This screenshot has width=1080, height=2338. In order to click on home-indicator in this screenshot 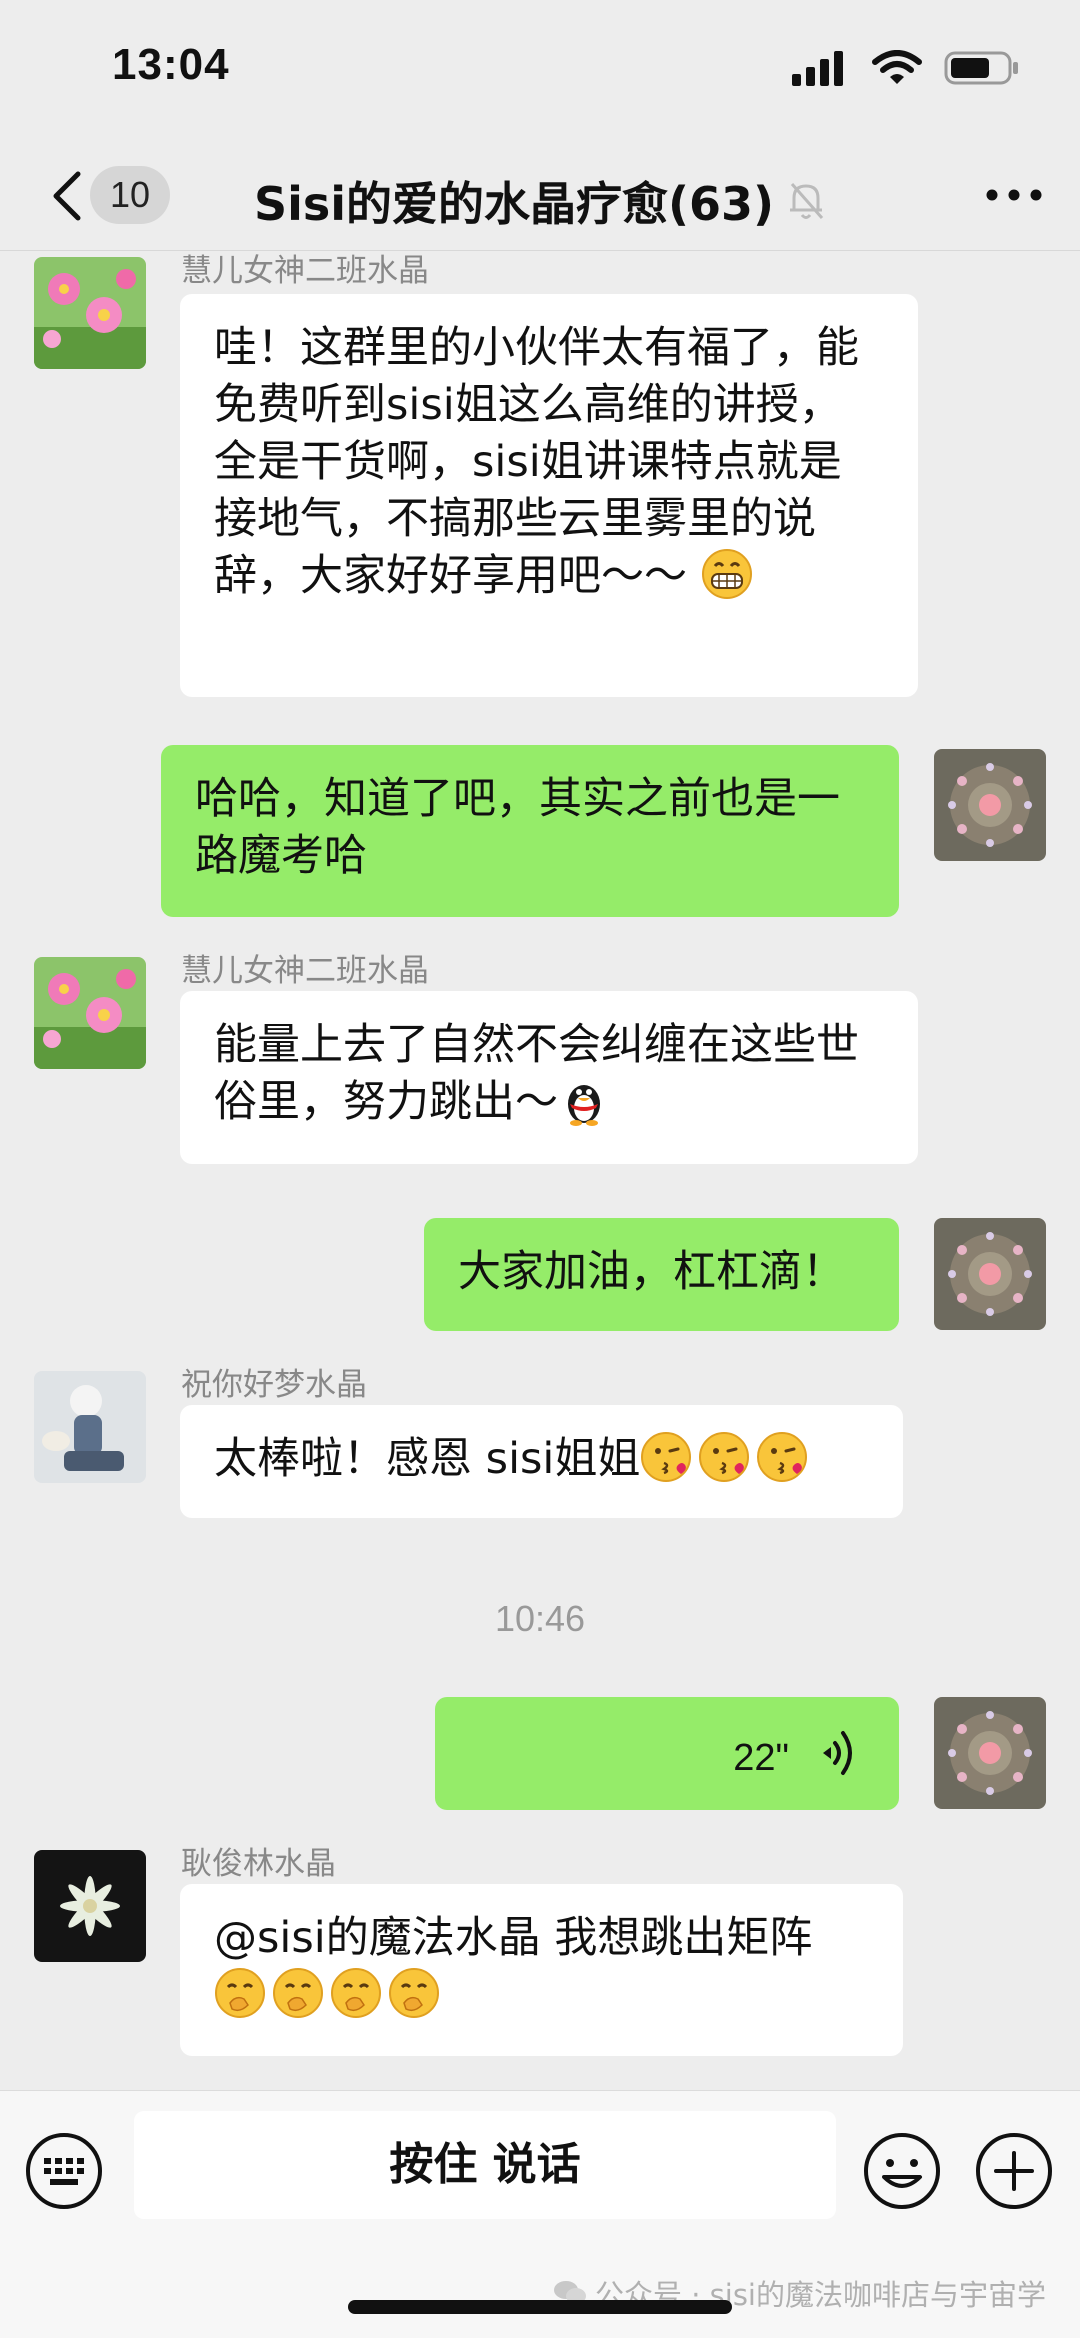, I will do `click(540, 2307)`.